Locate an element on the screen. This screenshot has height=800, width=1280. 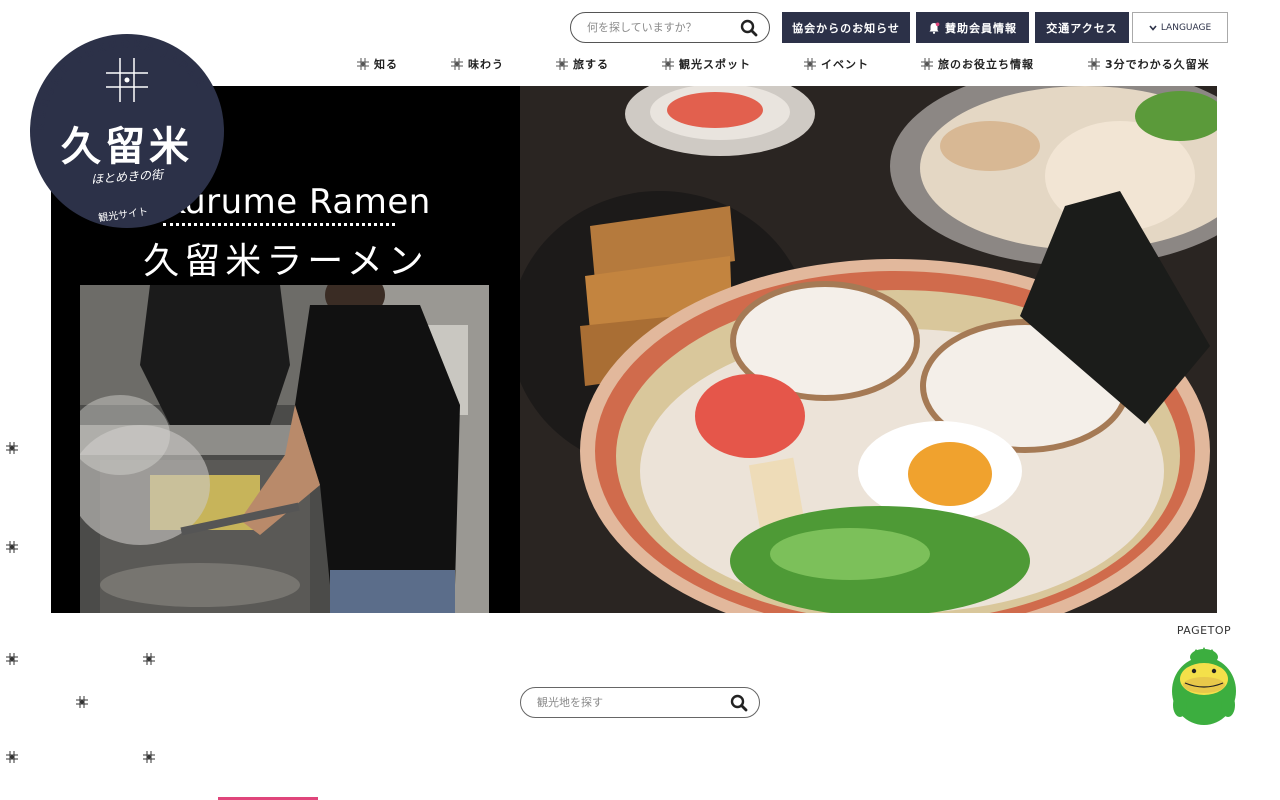
access-button: 交通アクセス is located at coordinates (1082, 27).